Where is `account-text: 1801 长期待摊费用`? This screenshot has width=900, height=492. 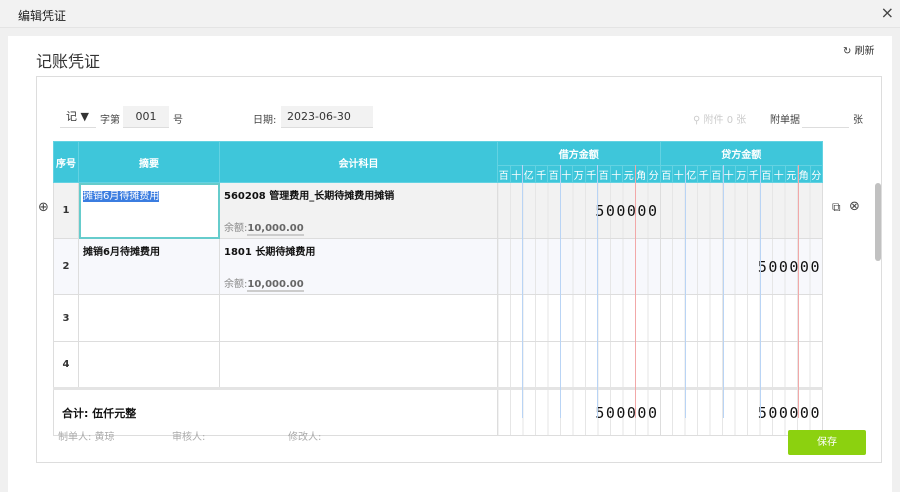 account-text: 1801 长期待摊费用 is located at coordinates (270, 252).